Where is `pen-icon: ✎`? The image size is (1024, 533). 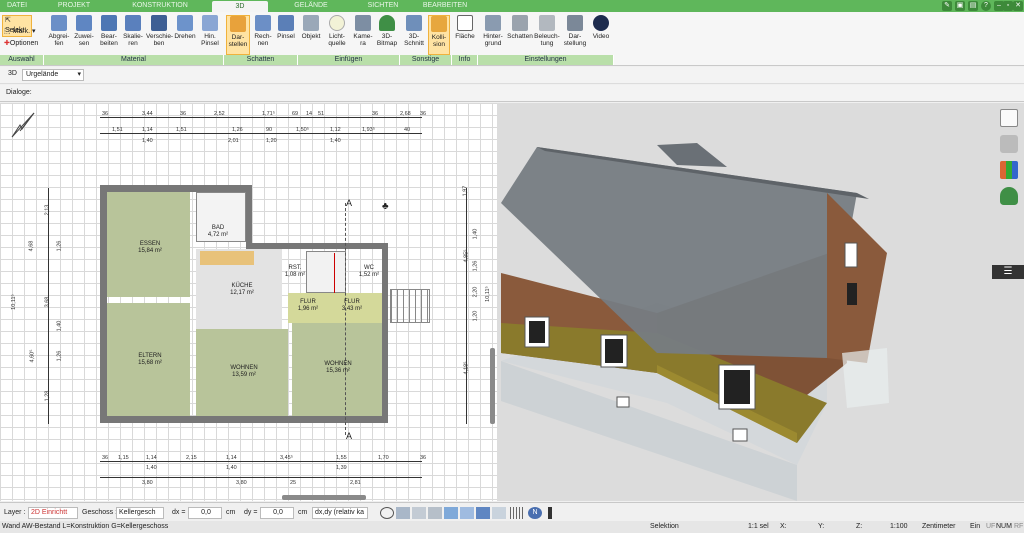 pen-icon: ✎ is located at coordinates (947, 6).